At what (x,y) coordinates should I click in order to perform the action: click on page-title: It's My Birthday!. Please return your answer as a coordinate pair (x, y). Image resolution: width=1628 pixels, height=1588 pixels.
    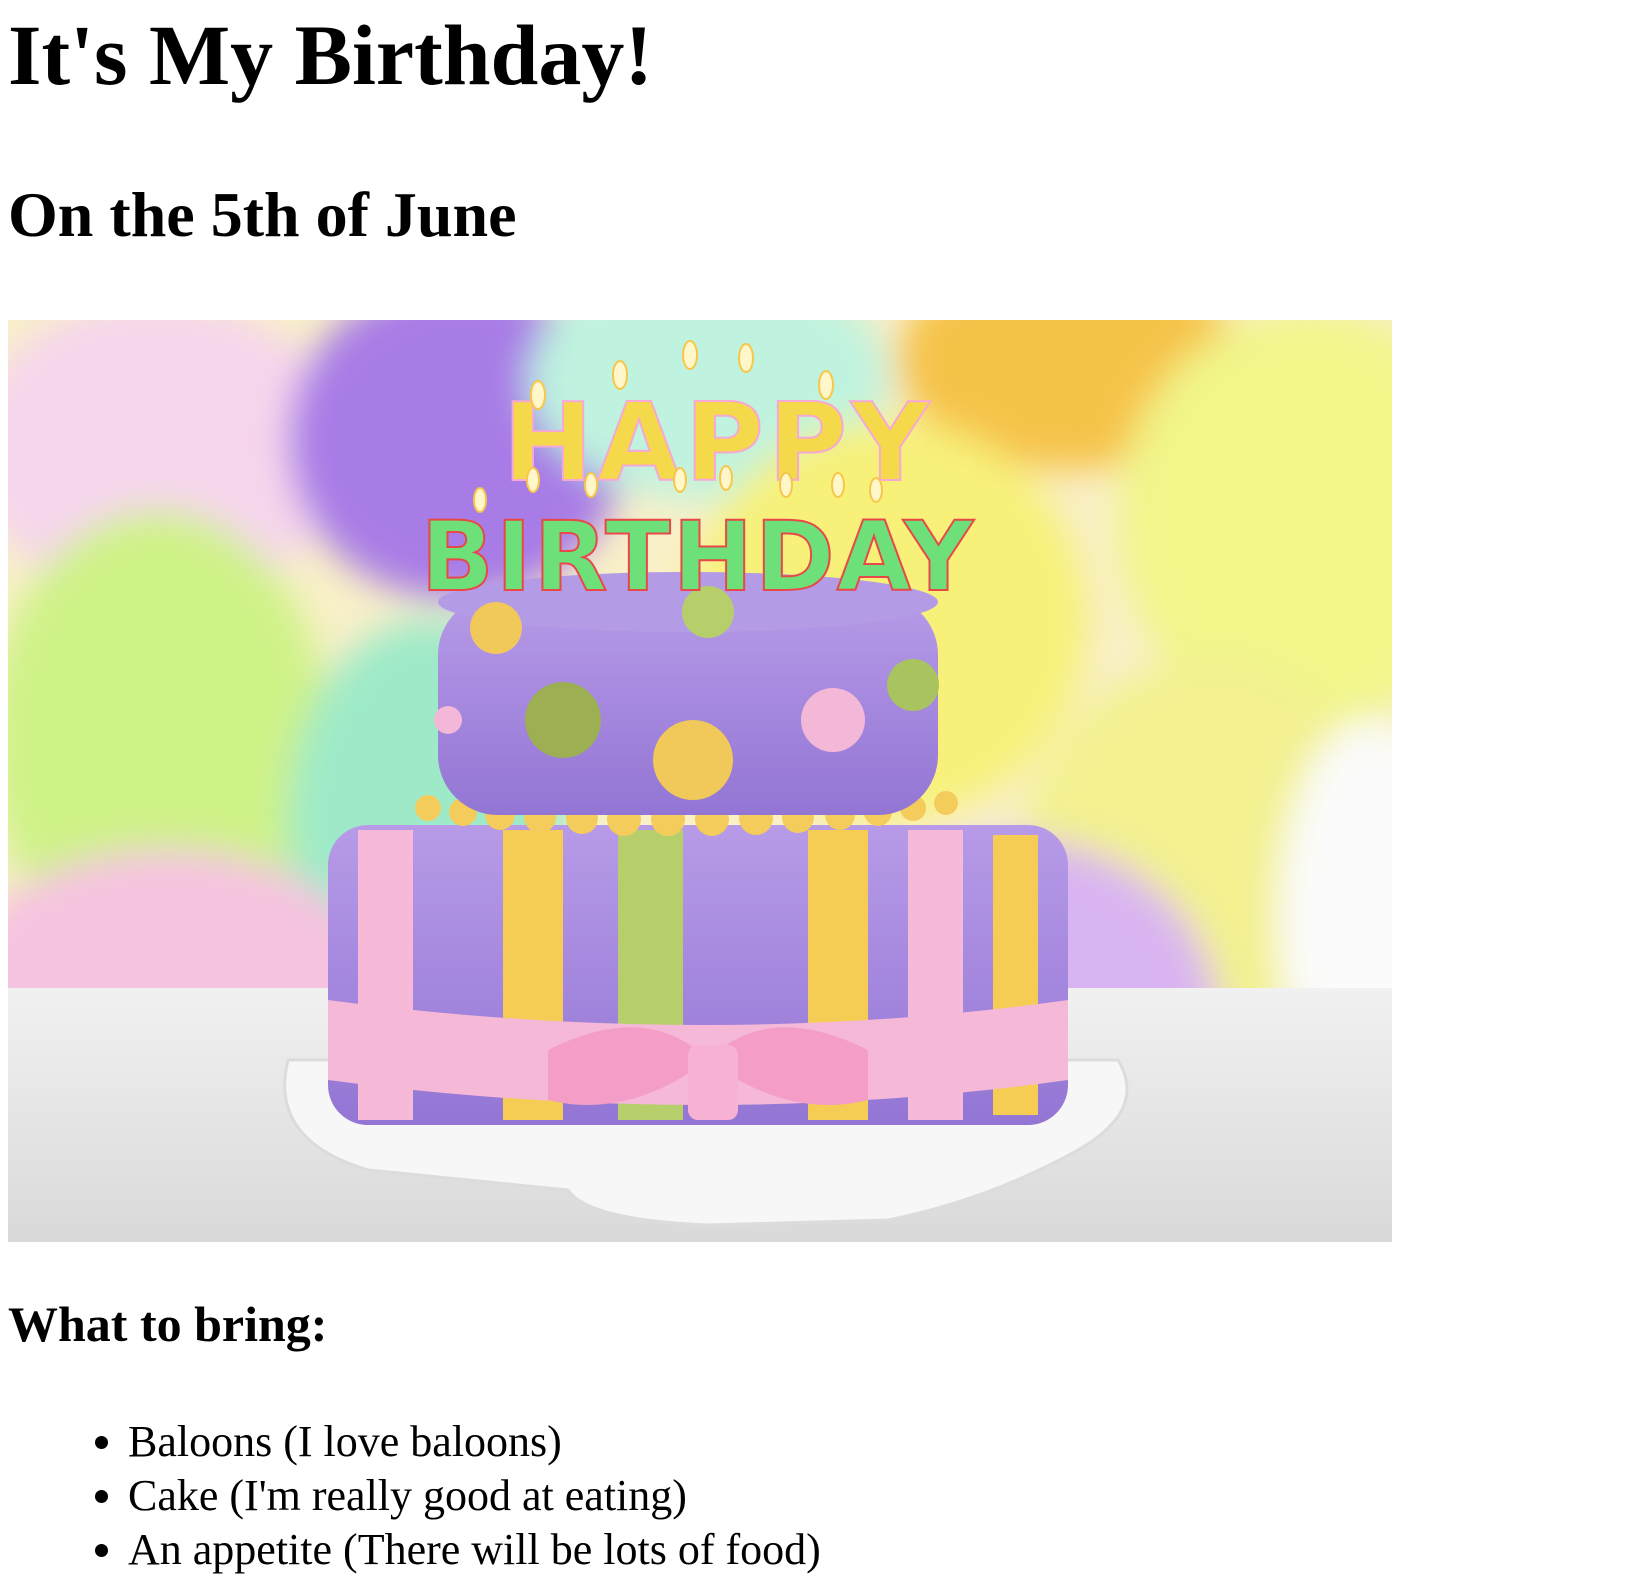
    Looking at the image, I should click on (330, 55).